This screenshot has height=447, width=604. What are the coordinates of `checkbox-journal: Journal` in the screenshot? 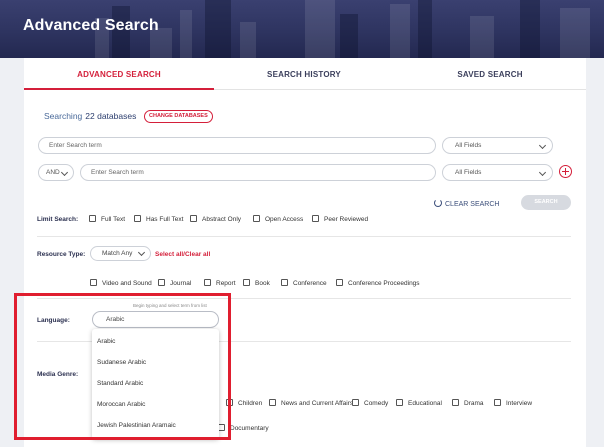 It's located at (174, 283).